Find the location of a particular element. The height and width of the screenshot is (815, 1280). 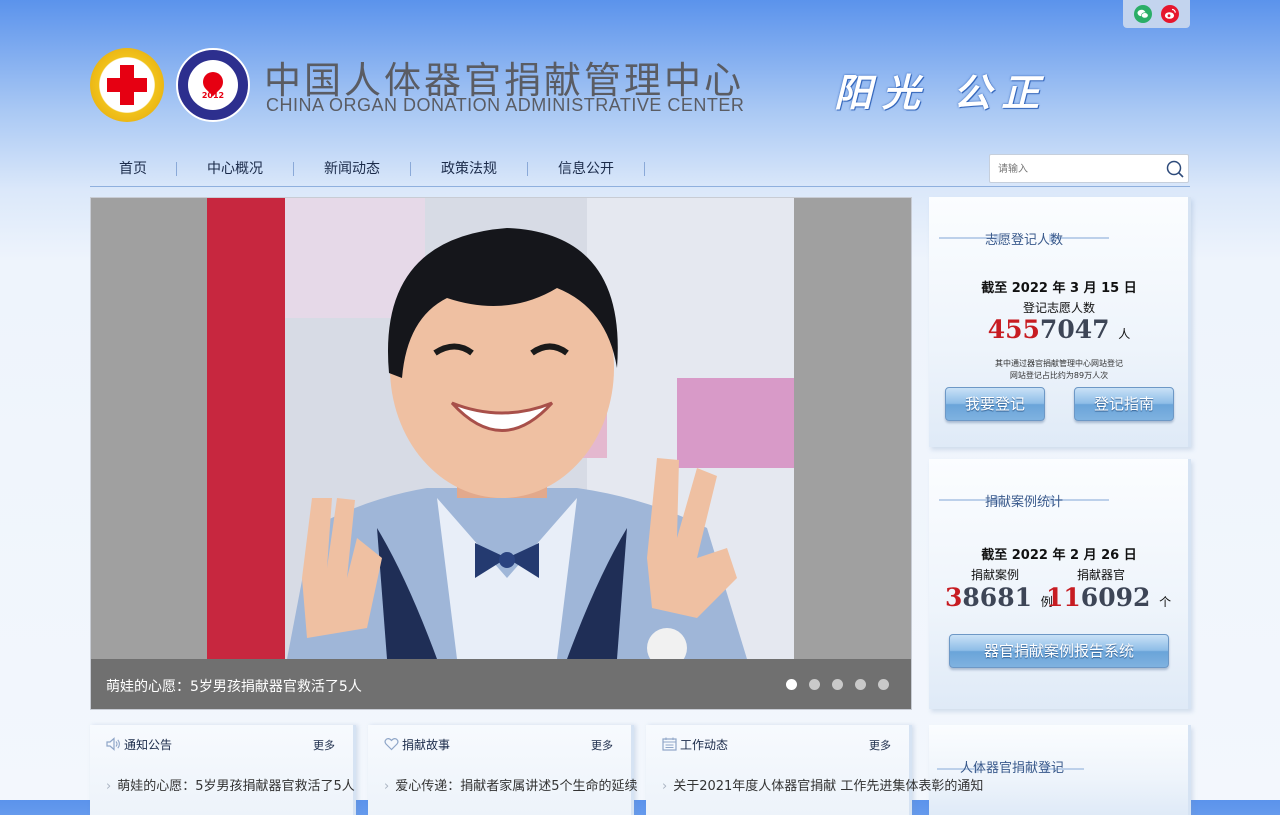

register-guide-button: 登记指南 is located at coordinates (1124, 404).